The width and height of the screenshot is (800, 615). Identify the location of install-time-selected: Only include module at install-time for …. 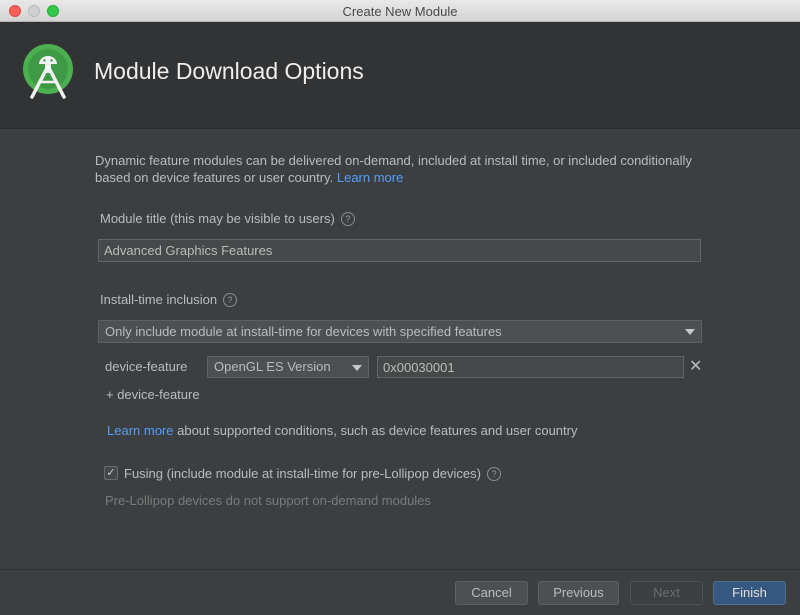
(303, 331).